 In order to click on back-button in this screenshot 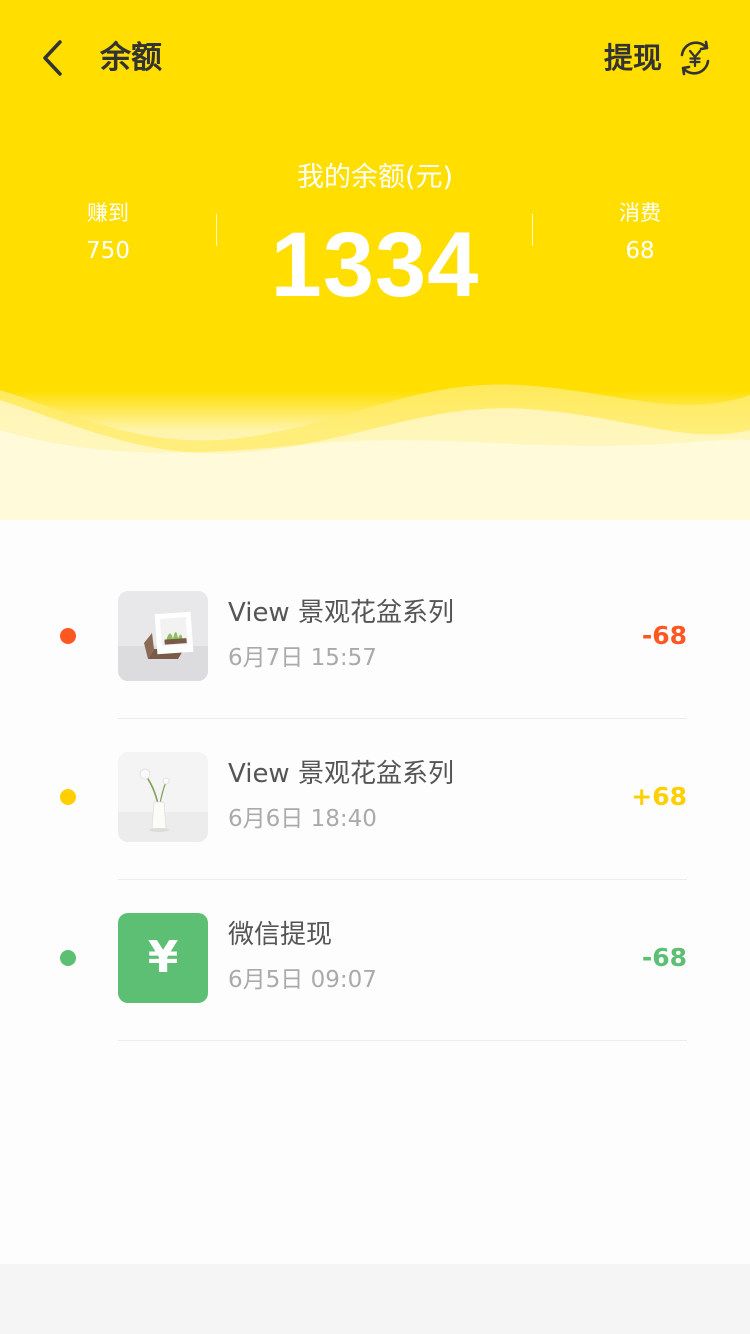, I will do `click(52, 58)`.